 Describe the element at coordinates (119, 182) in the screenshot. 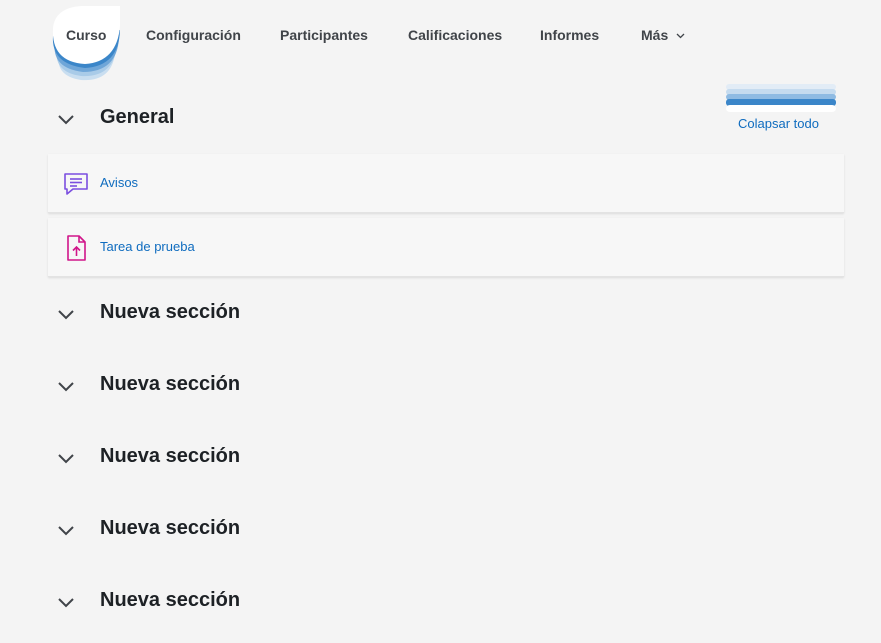

I see `activity-link-avisos: Avisos` at that location.